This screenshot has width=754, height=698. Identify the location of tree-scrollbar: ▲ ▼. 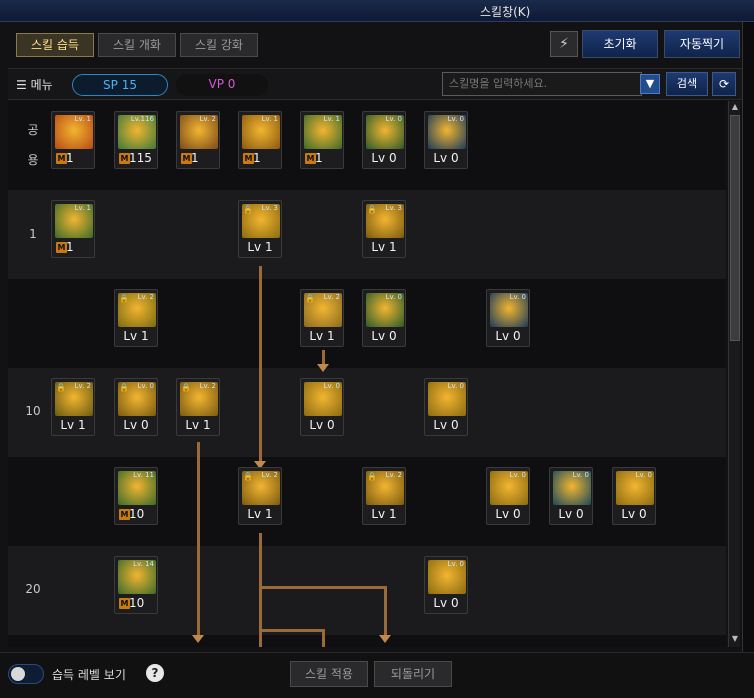
(734, 374).